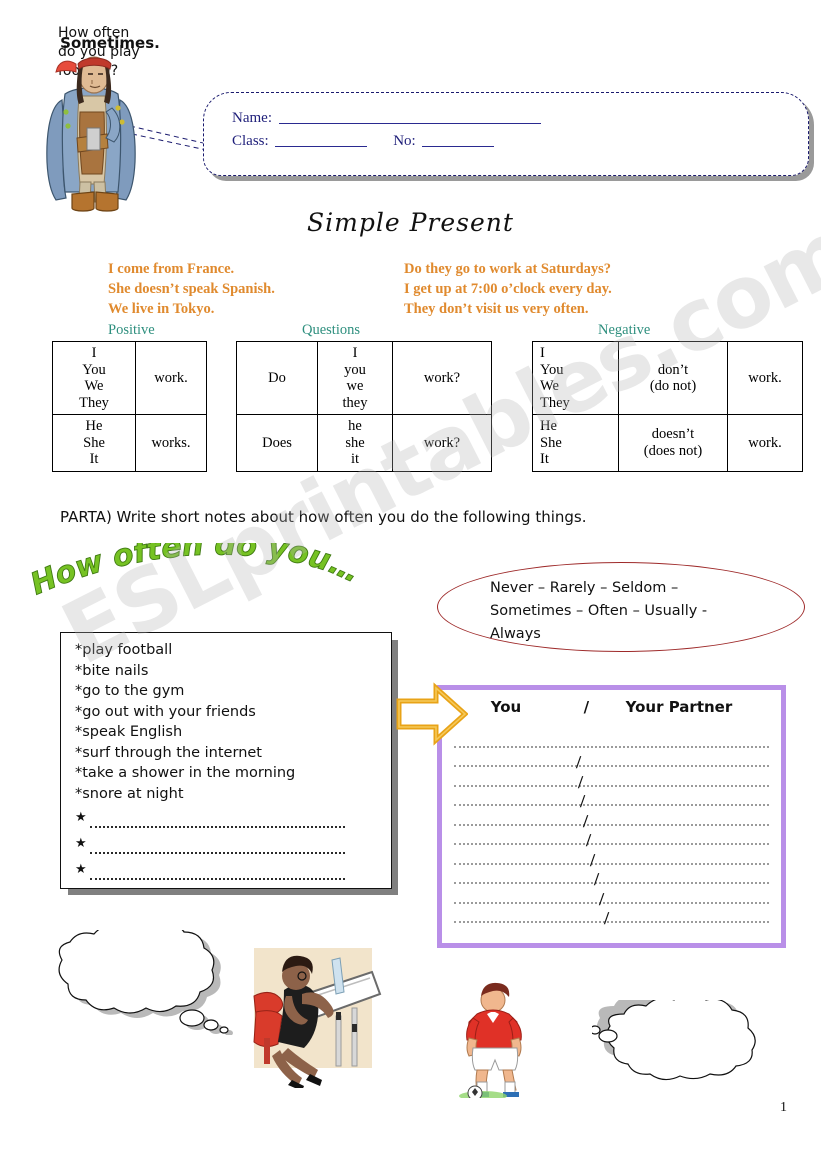 Image resolution: width=821 pixels, height=1169 pixels. I want to click on answer-lines: / / / / / / / / /, so click(611, 829).